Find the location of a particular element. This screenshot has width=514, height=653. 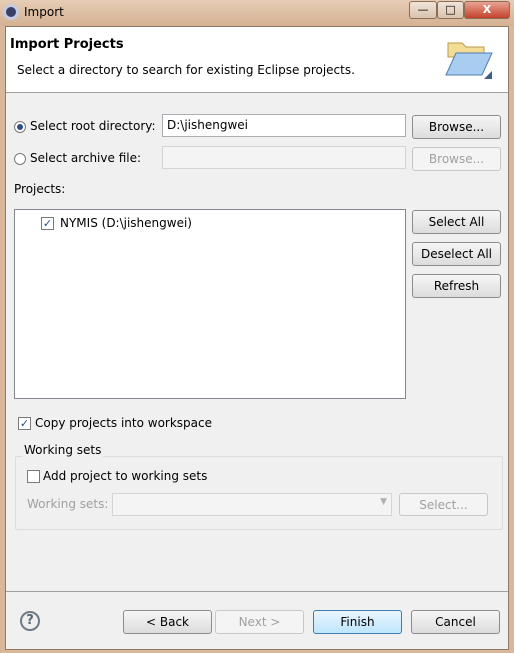

help-icon: ? is located at coordinates (30, 621).